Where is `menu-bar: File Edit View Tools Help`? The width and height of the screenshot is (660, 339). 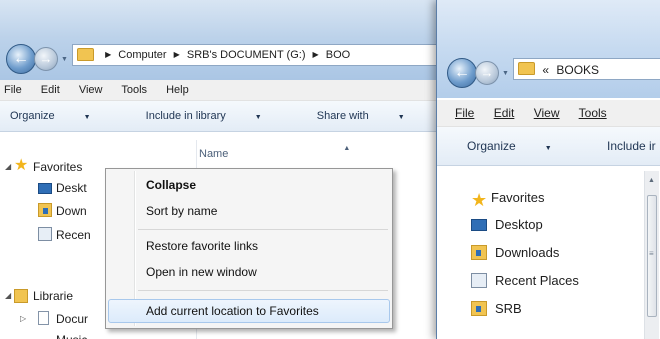 menu-bar: File Edit View Tools Help is located at coordinates (230, 90).